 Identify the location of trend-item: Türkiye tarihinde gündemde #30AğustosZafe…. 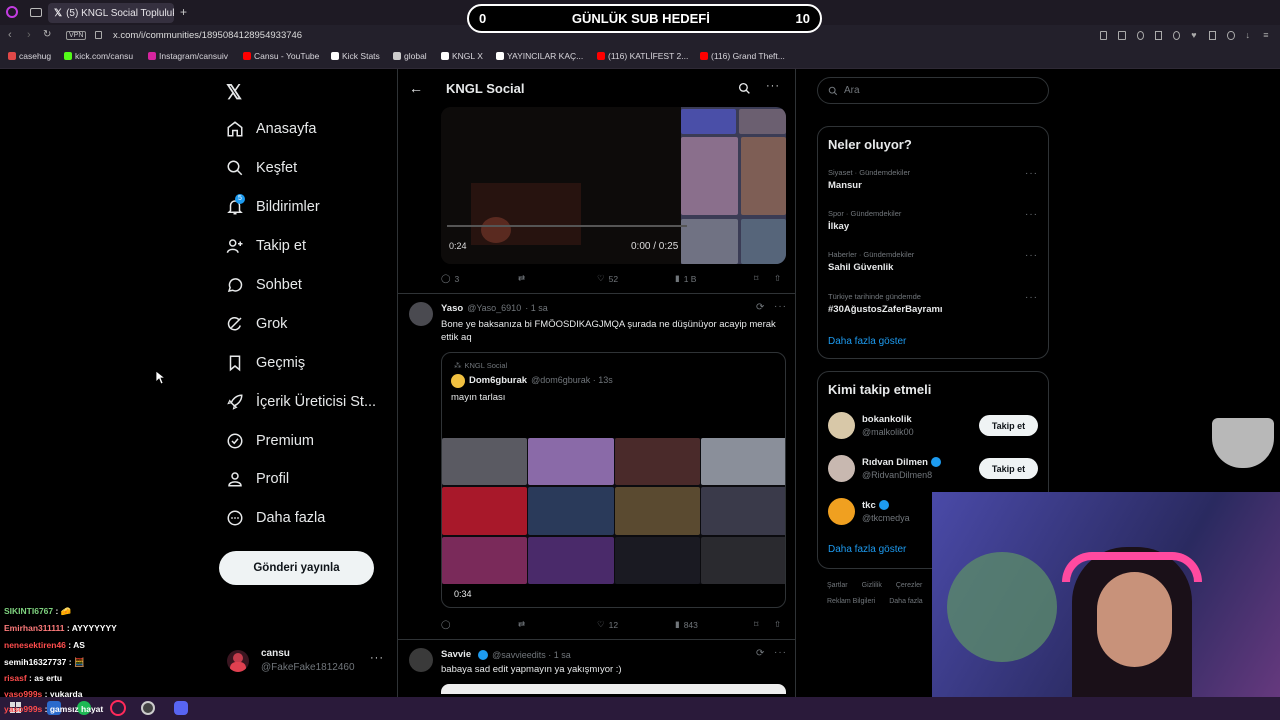
(885, 303).